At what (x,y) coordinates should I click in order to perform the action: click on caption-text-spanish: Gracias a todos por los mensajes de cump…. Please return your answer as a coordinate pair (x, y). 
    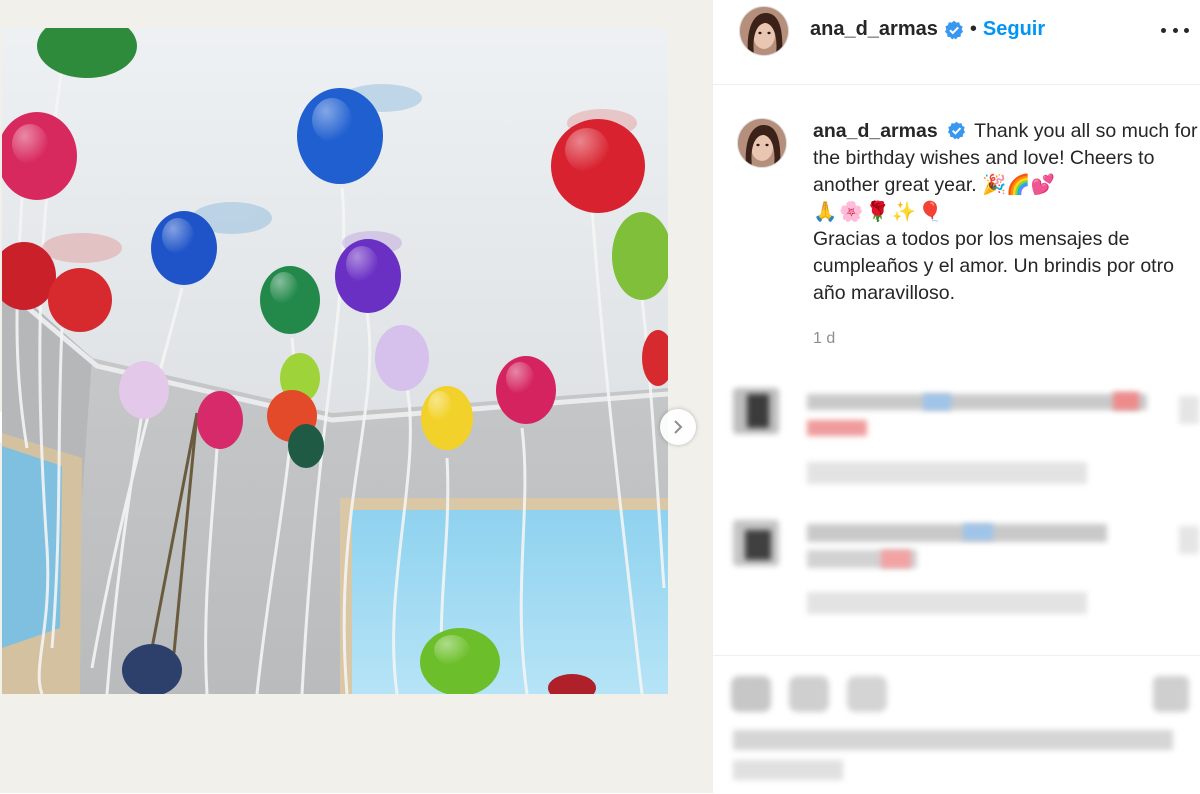
    Looking at the image, I should click on (993, 266).